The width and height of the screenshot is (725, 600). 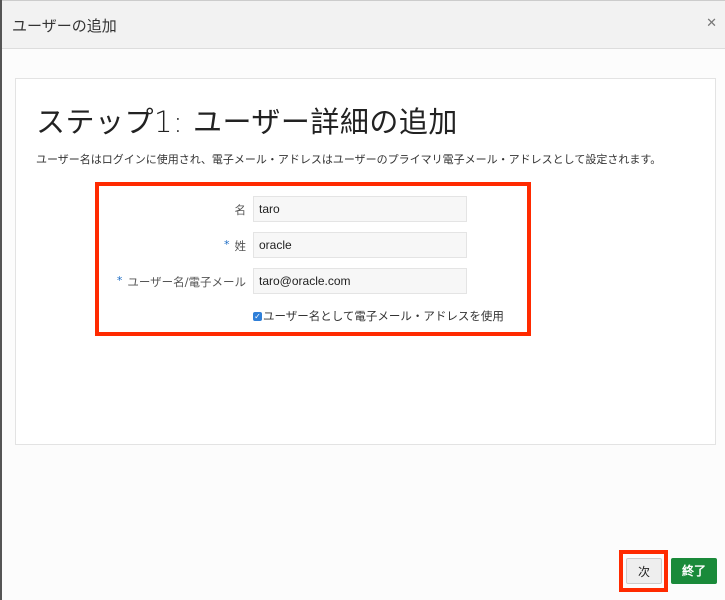 I want to click on dialog-header: ユーザーの追加 ✕, so click(x=363, y=24).